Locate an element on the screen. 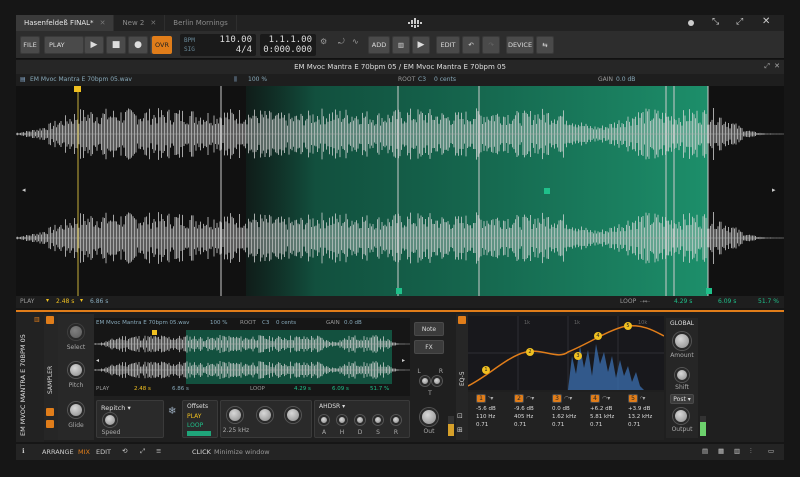 This screenshot has width=800, height=477. device-panel-icon: ⇆ is located at coordinates (545, 45).